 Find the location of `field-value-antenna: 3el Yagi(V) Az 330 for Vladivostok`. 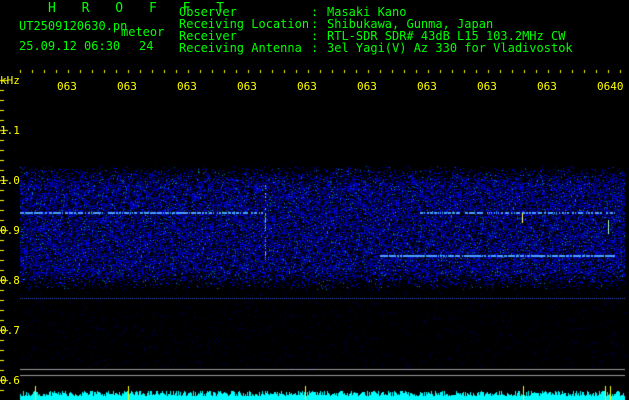

field-value-antenna: 3el Yagi(V) Az 330 for Vladivostok is located at coordinates (450, 48).